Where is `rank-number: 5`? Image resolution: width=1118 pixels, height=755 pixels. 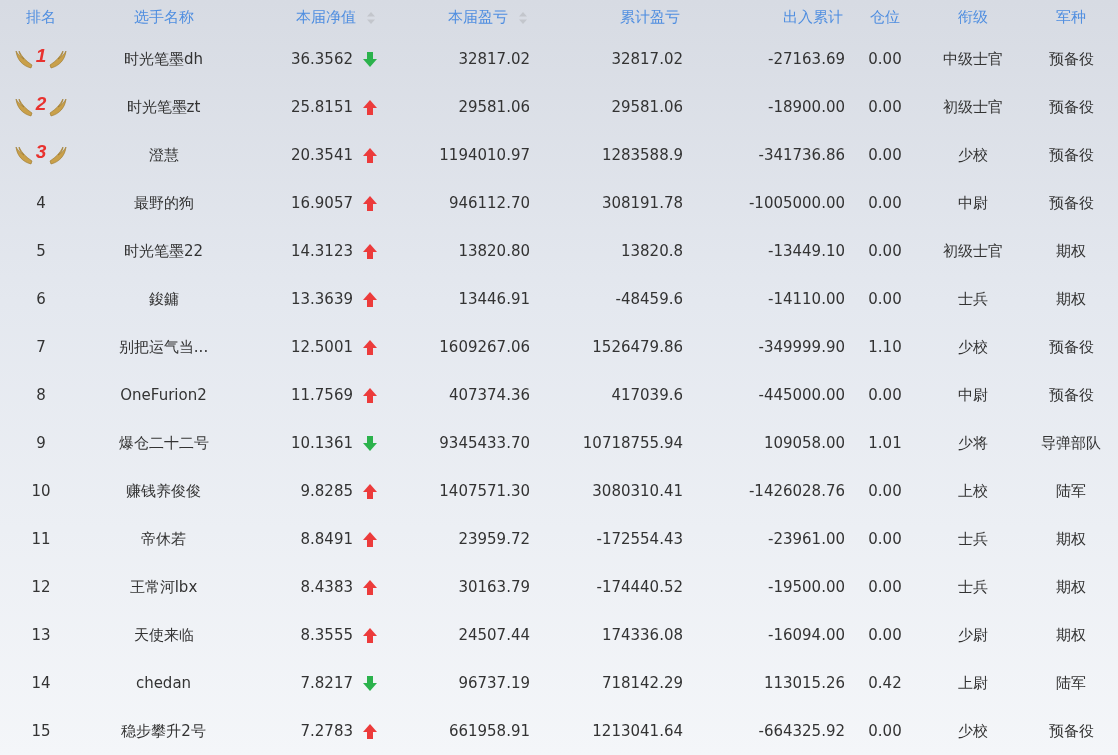 rank-number: 5 is located at coordinates (41, 251).